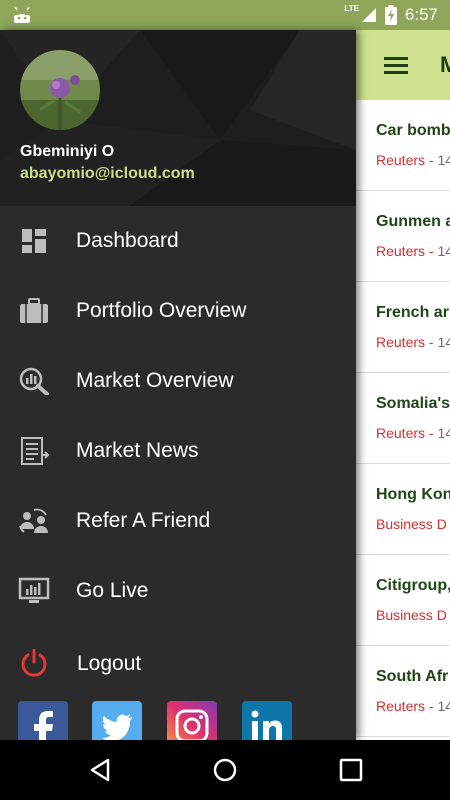 This screenshot has height=800, width=450. What do you see at coordinates (192, 720) in the screenshot?
I see `instagram-icon` at bounding box center [192, 720].